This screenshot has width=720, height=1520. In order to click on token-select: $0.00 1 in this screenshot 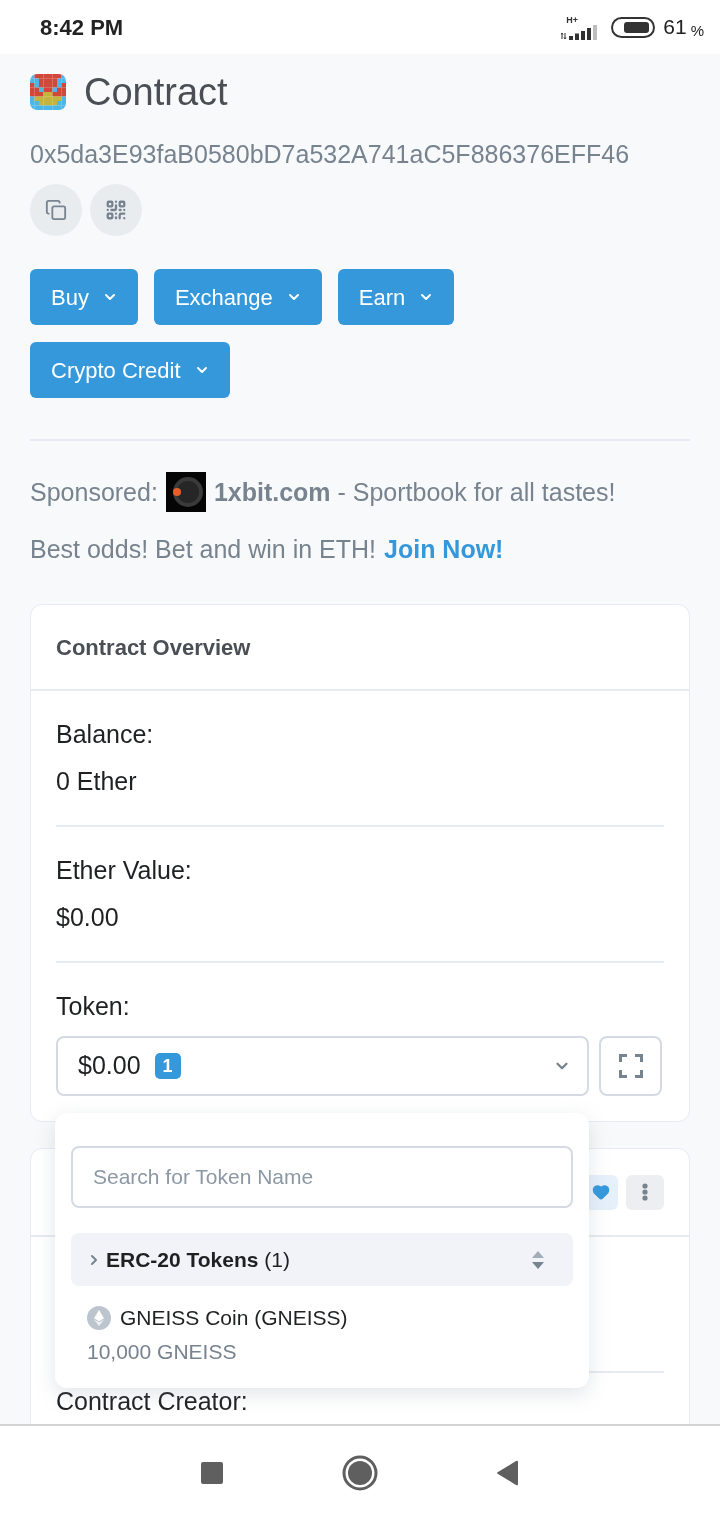, I will do `click(322, 1066)`.